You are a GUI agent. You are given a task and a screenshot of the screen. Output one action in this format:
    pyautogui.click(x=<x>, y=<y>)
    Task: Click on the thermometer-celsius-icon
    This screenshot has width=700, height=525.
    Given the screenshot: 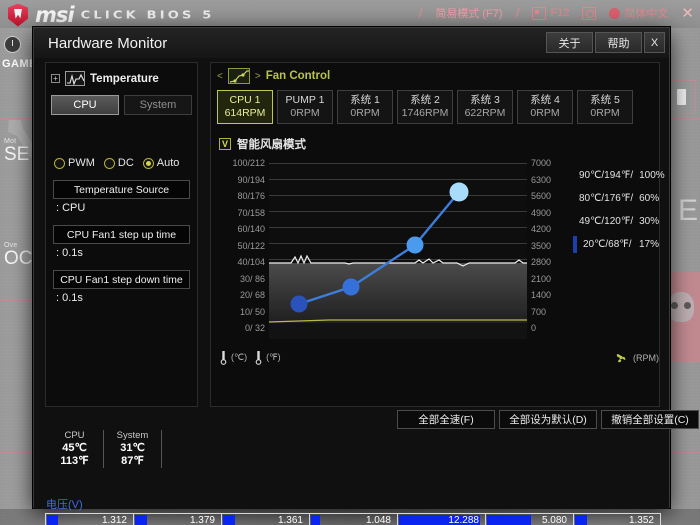 What is the action you would take?
    pyautogui.click(x=223, y=357)
    